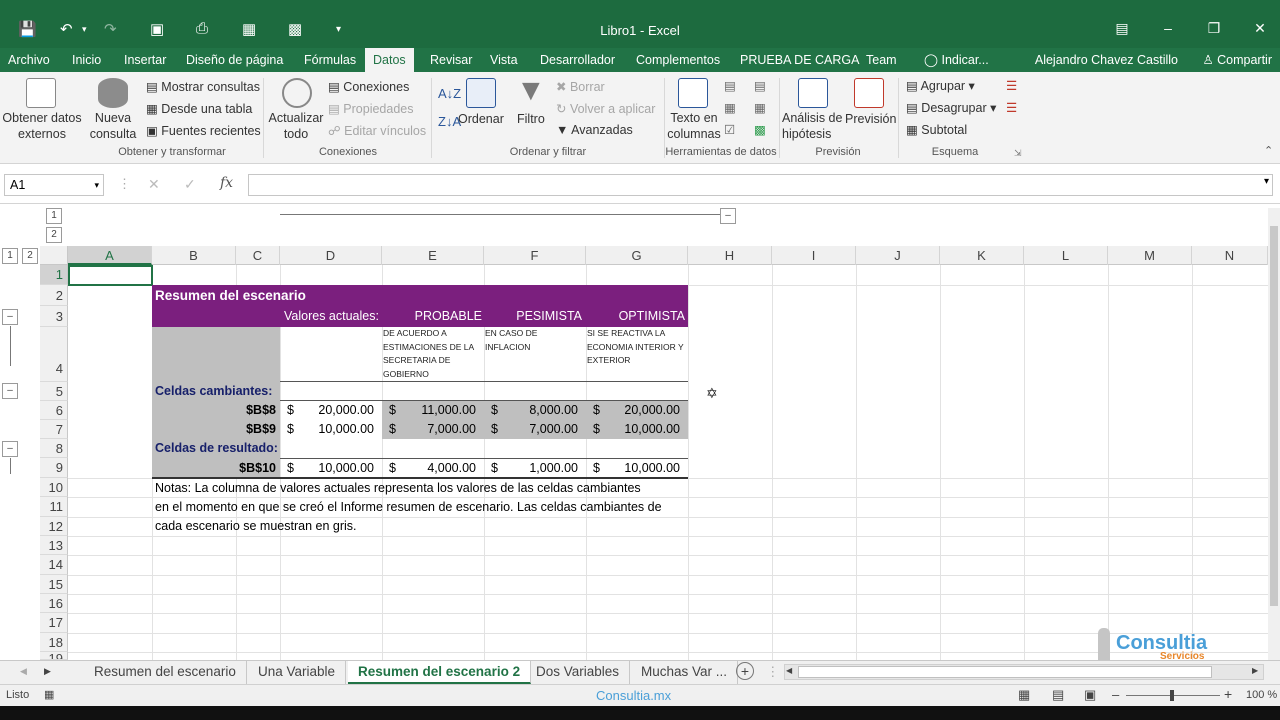 Image resolution: width=1280 pixels, height=720 pixels. I want to click on validation-icon: ☑, so click(729, 129).